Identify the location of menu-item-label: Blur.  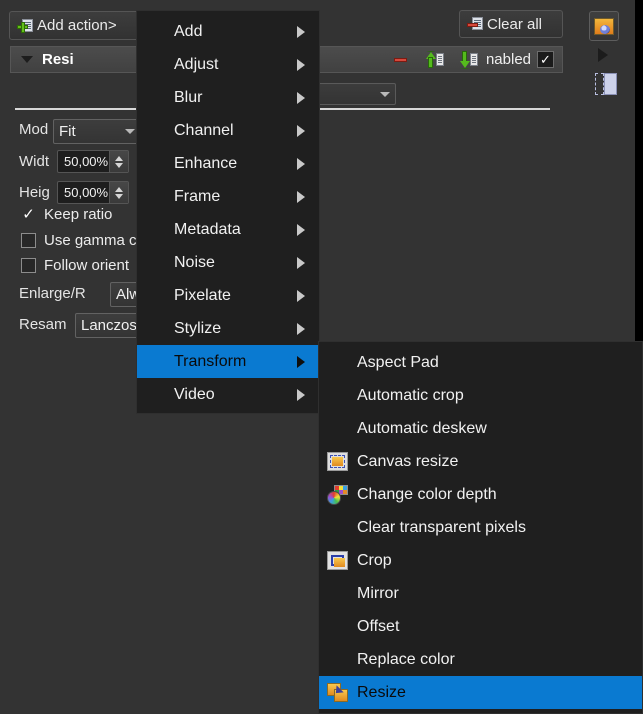
(188, 97).